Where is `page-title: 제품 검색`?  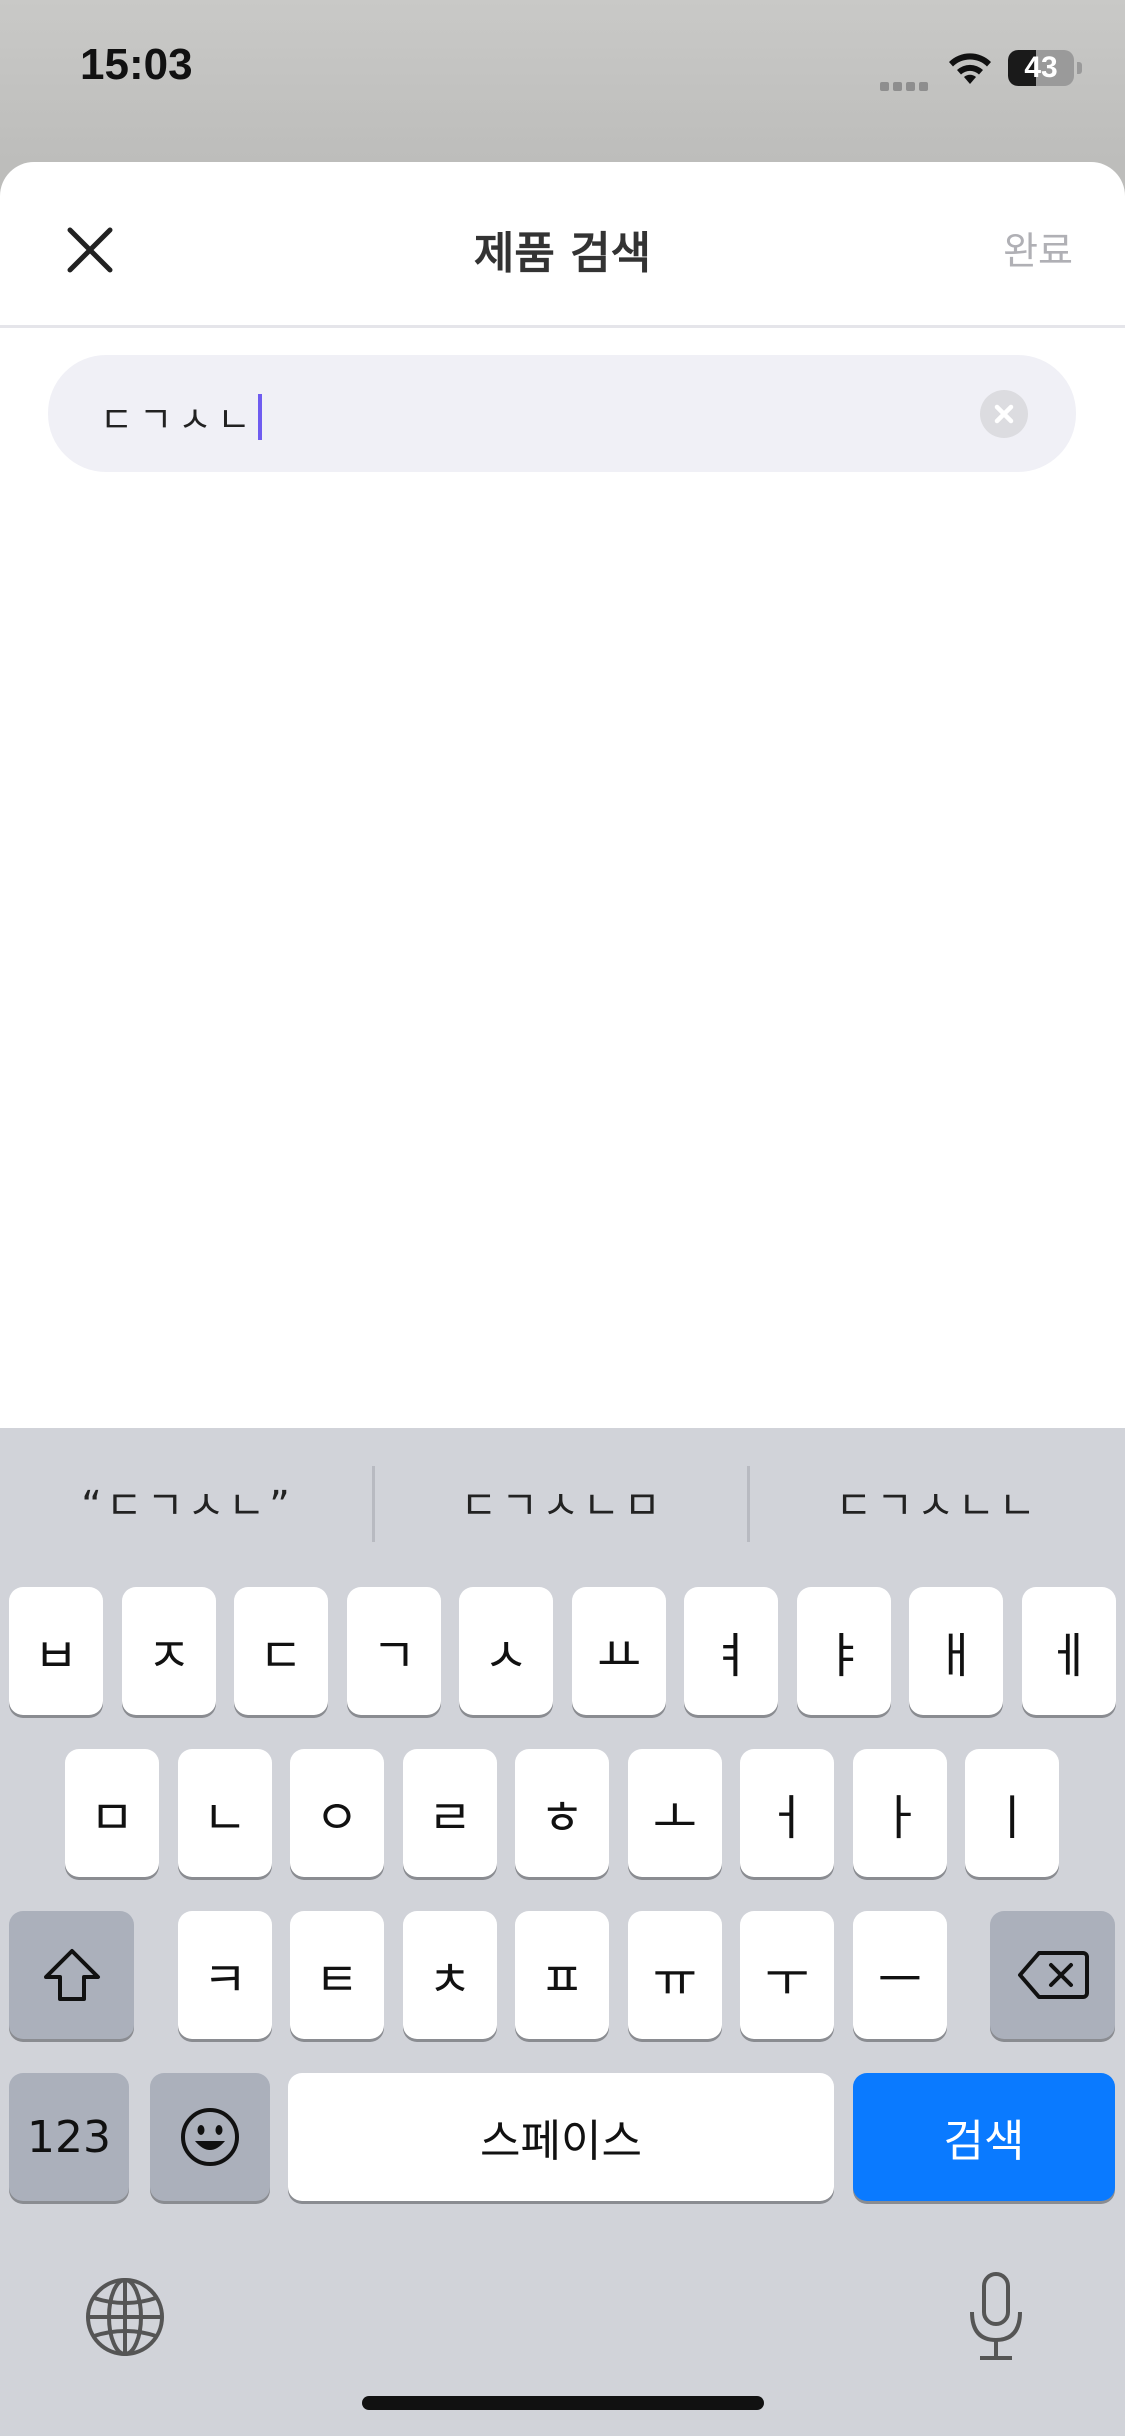 page-title: 제품 검색 is located at coordinates (562, 253).